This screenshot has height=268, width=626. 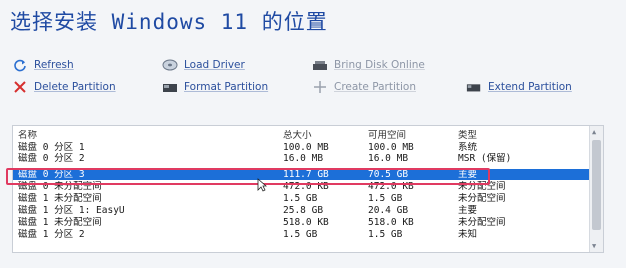 I want to click on extend-partition-label: Extend Partition, so click(x=530, y=87).